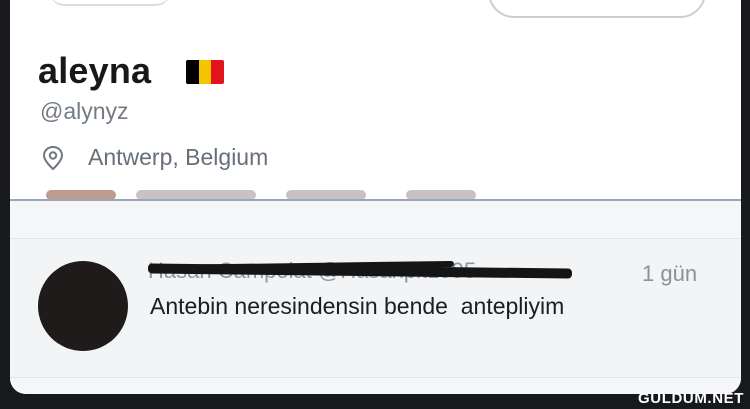 This screenshot has height=409, width=750. Describe the element at coordinates (53, 157) in the screenshot. I see `location-pin-icon` at that location.